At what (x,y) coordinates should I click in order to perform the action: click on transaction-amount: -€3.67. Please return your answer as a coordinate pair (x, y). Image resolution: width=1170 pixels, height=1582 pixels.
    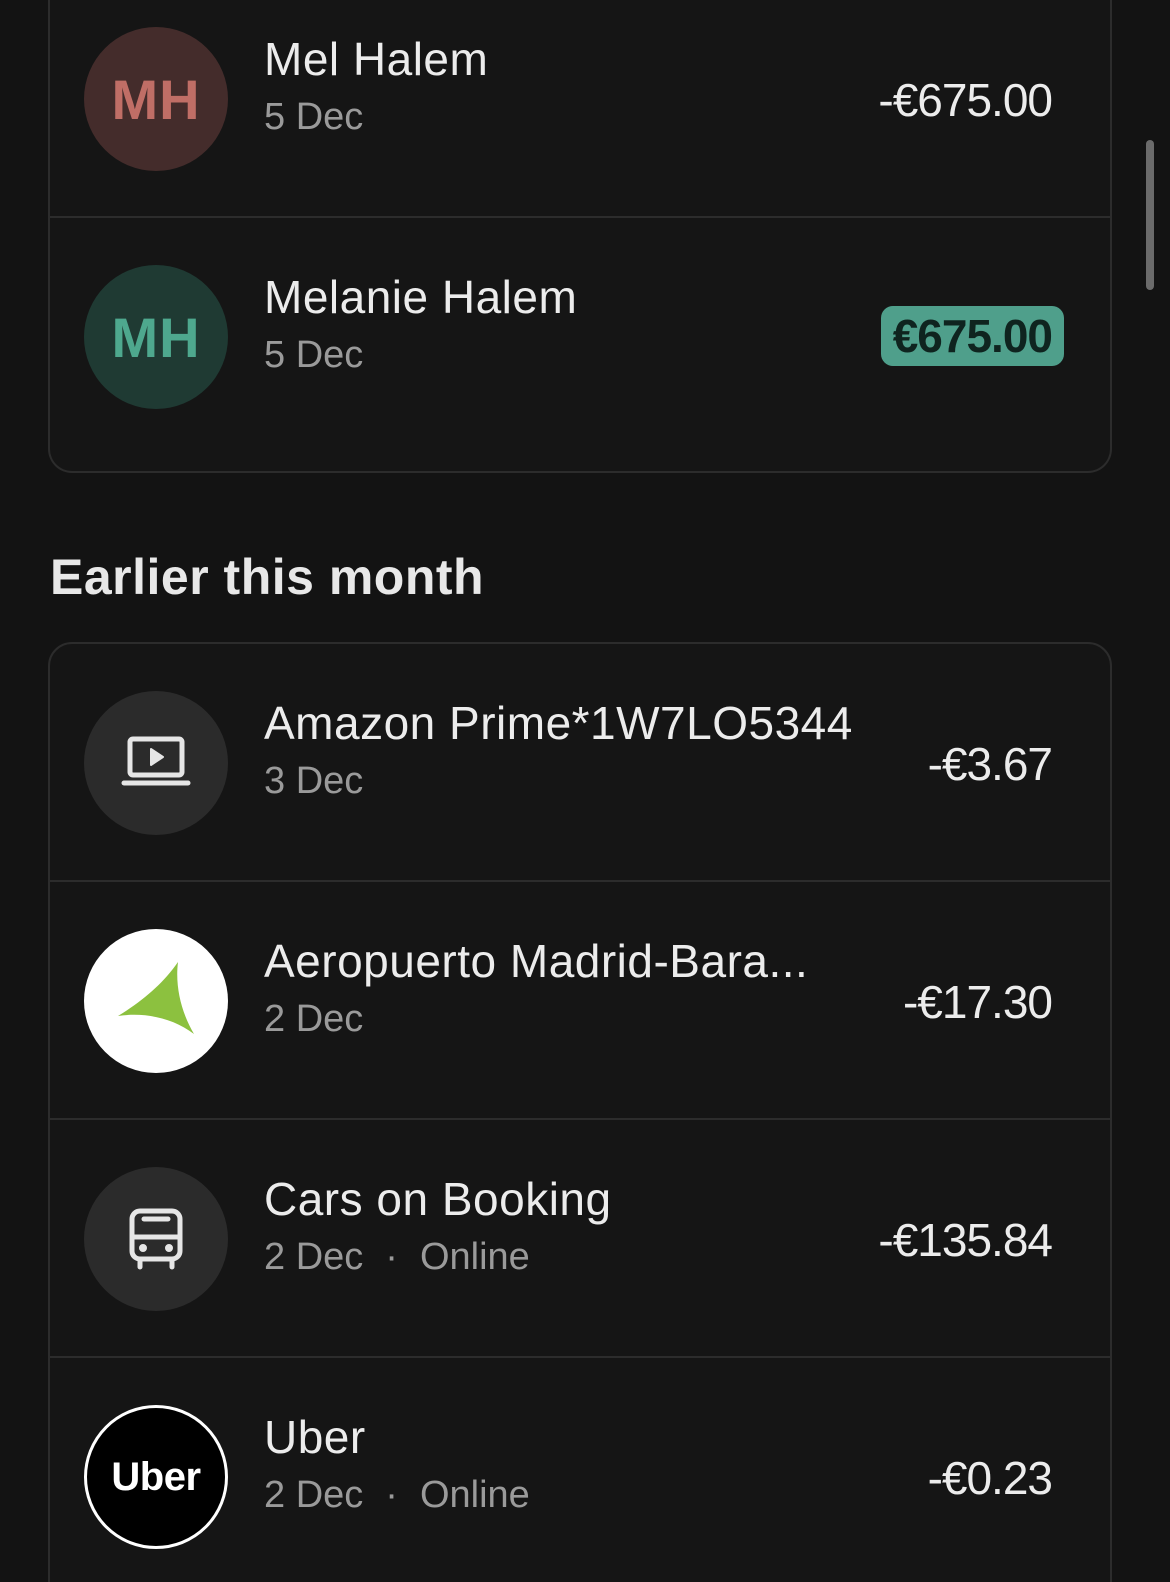
    Looking at the image, I should click on (990, 764).